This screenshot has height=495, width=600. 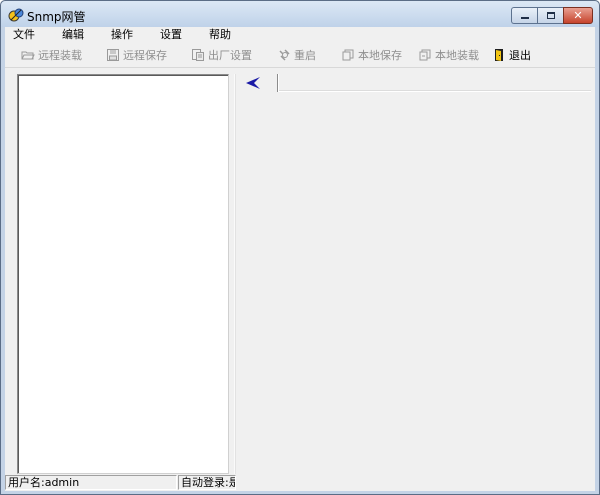 What do you see at coordinates (300, 483) in the screenshot?
I see `status-bar: 用户名:admin 自动登录:是` at bounding box center [300, 483].